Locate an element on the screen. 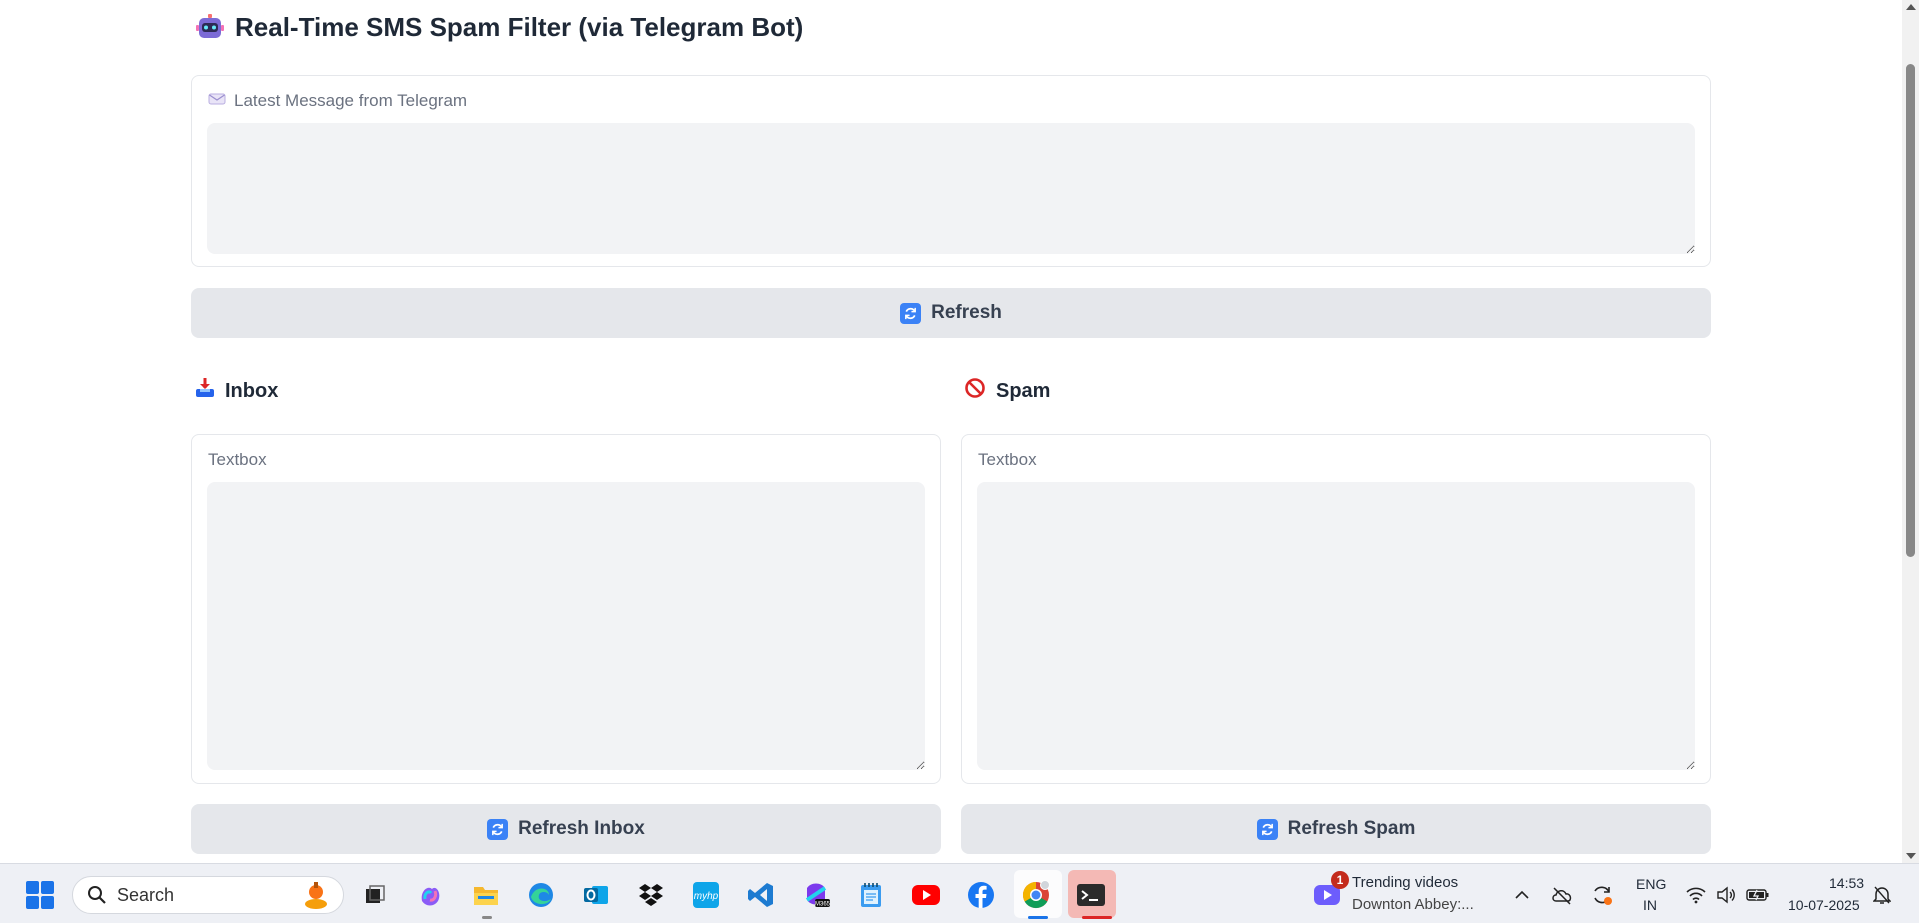 The image size is (1919, 923). refresh-button-label: Refresh is located at coordinates (966, 312).